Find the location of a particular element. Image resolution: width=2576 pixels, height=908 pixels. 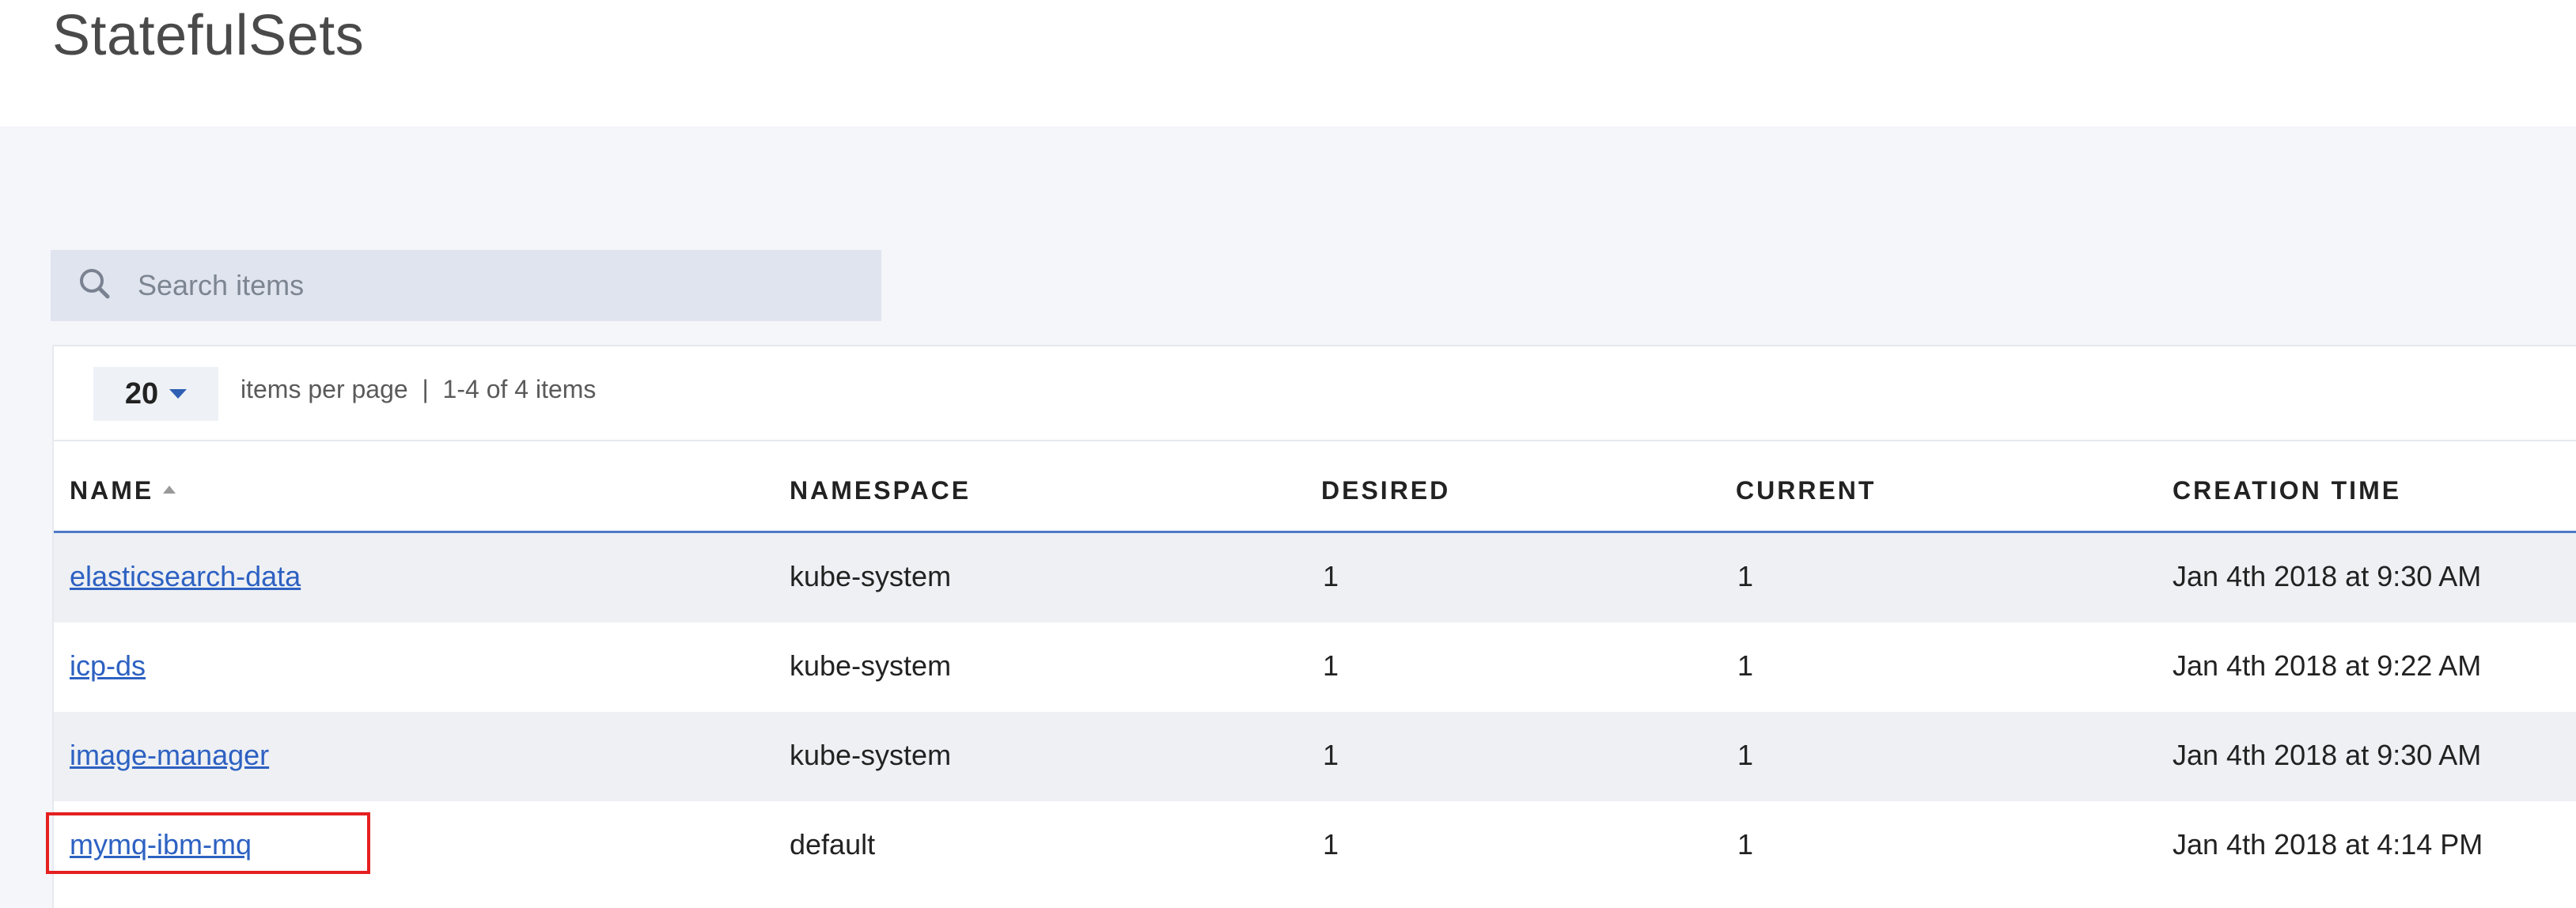

search-icon is located at coordinates (95, 284).